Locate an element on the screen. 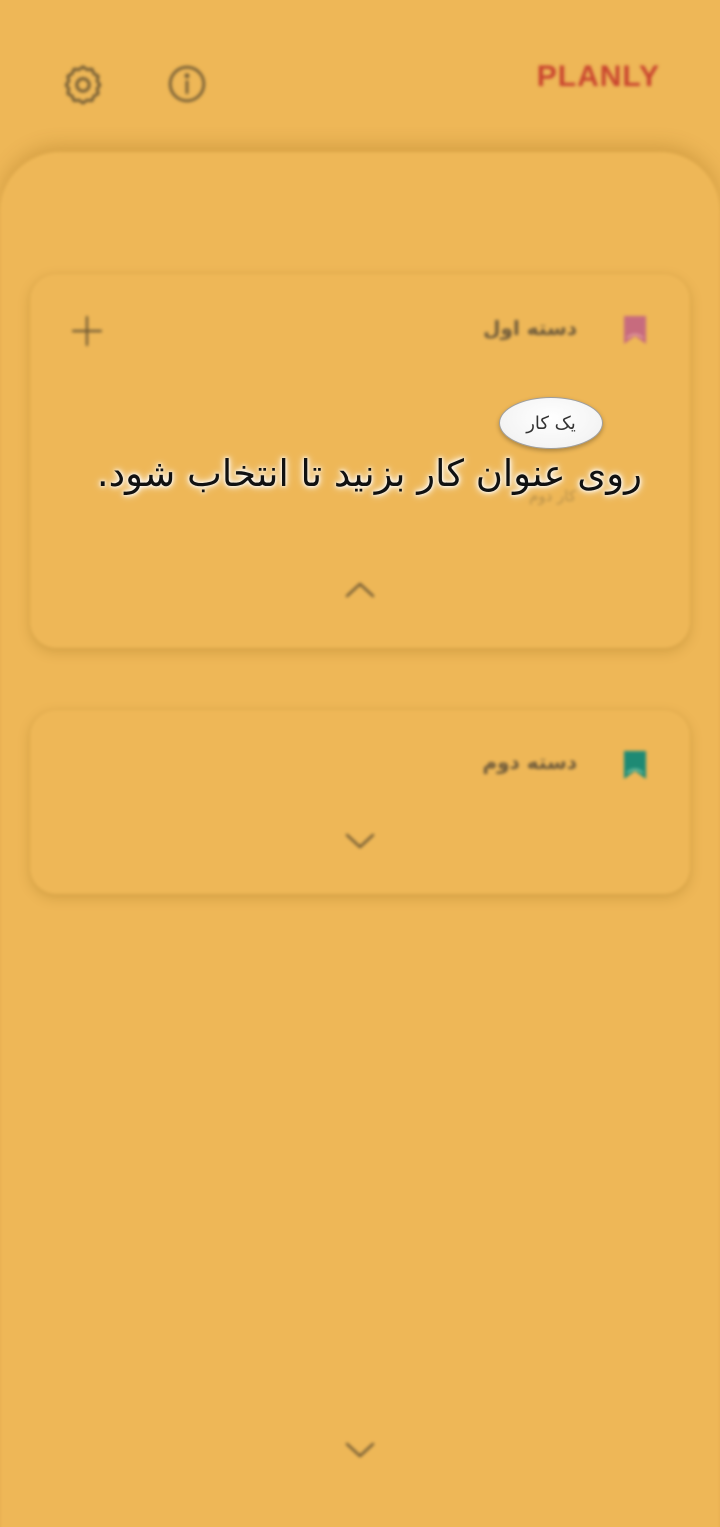 The width and height of the screenshot is (720, 1527). tutorial-instruction: روی عنوان کار بزنید تا انتخاب شود. is located at coordinates (369, 473).